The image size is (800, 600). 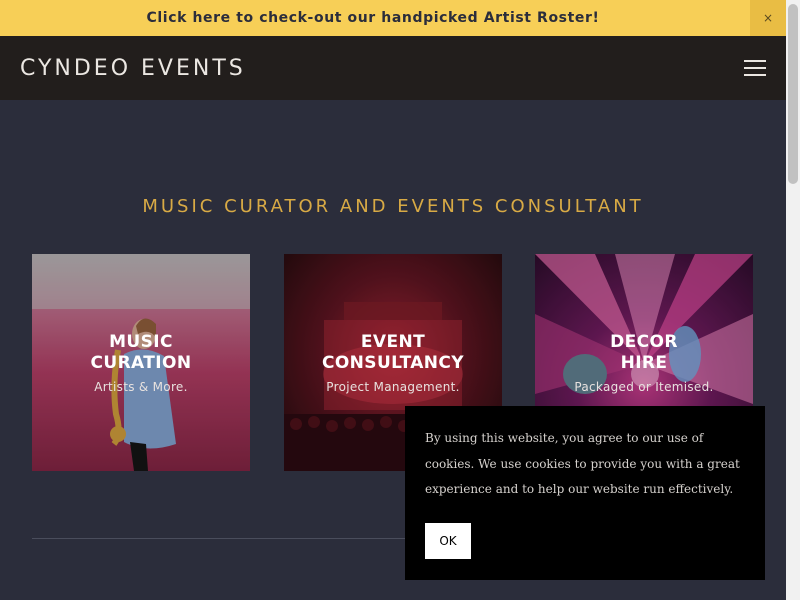 I want to click on cookie-ok-button: OK, so click(x=448, y=541).